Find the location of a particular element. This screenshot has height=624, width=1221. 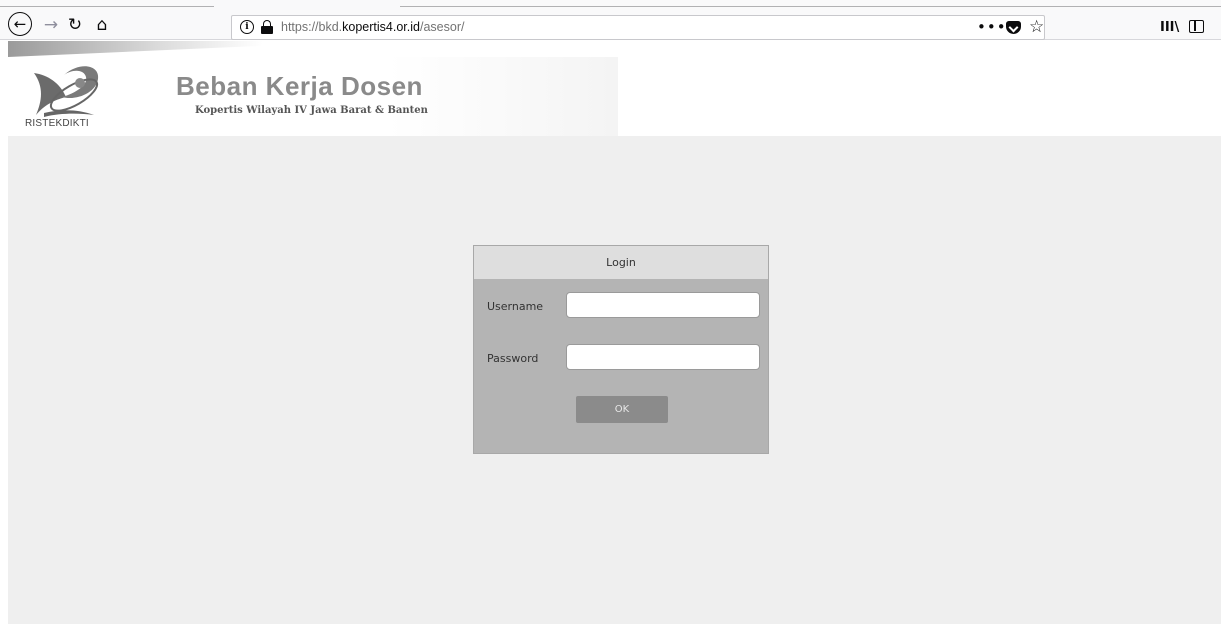

url-path: /asesor/ is located at coordinates (442, 27).